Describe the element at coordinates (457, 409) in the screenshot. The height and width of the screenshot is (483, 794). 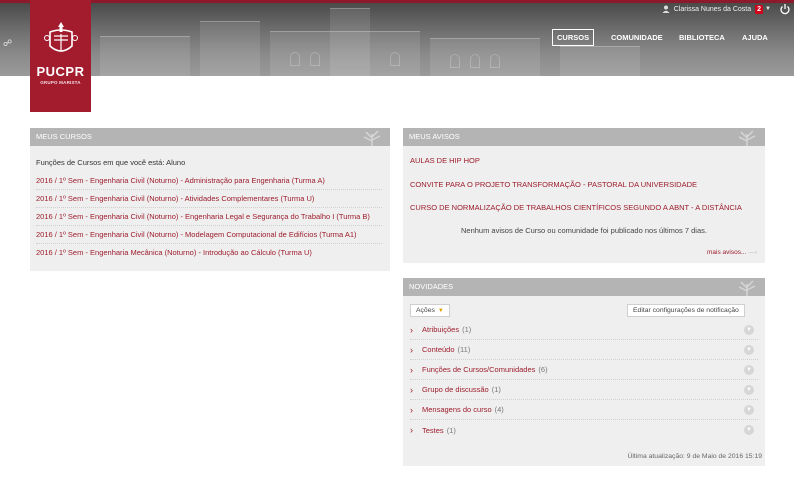
I see `row-label: Mensagens do curso` at that location.